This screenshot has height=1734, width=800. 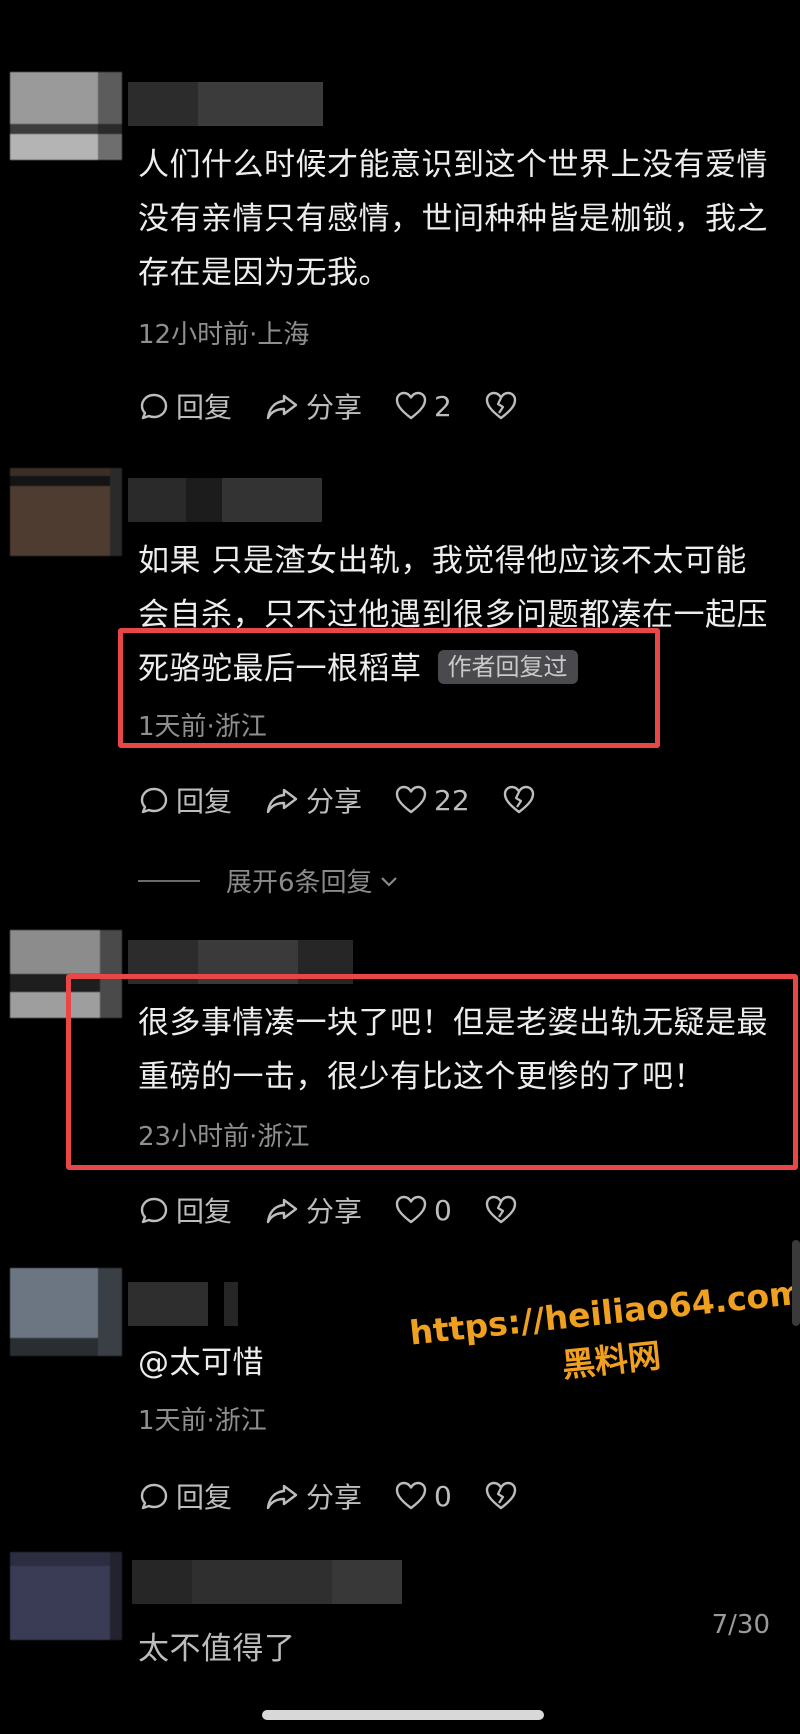 I want to click on expand-divider, so click(x=169, y=880).